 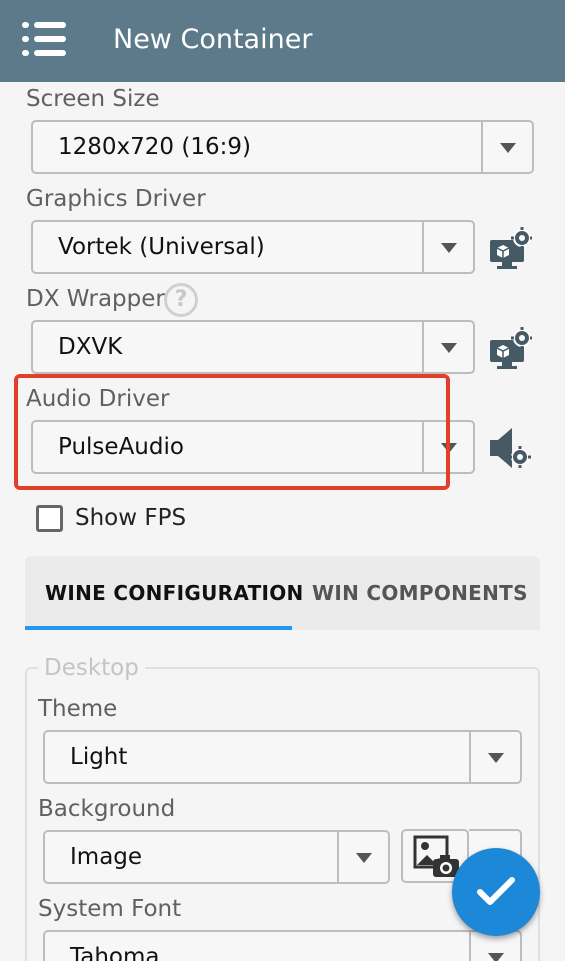 I want to click on background-value: Image, so click(x=106, y=857).